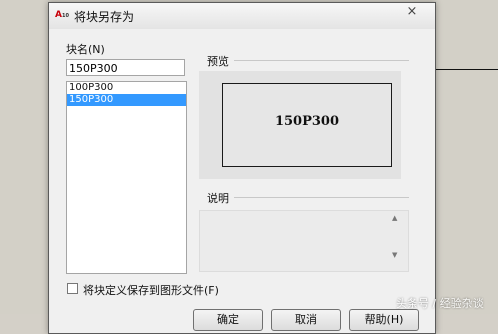 The image size is (498, 334). Describe the element at coordinates (85, 49) in the screenshot. I see `block-name-label: 块名(N)` at that location.